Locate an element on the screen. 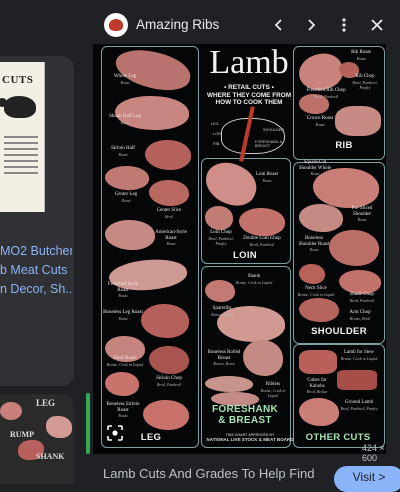 This screenshot has width=400, height=492. section-other: OTHER CUTS is located at coordinates (338, 437).